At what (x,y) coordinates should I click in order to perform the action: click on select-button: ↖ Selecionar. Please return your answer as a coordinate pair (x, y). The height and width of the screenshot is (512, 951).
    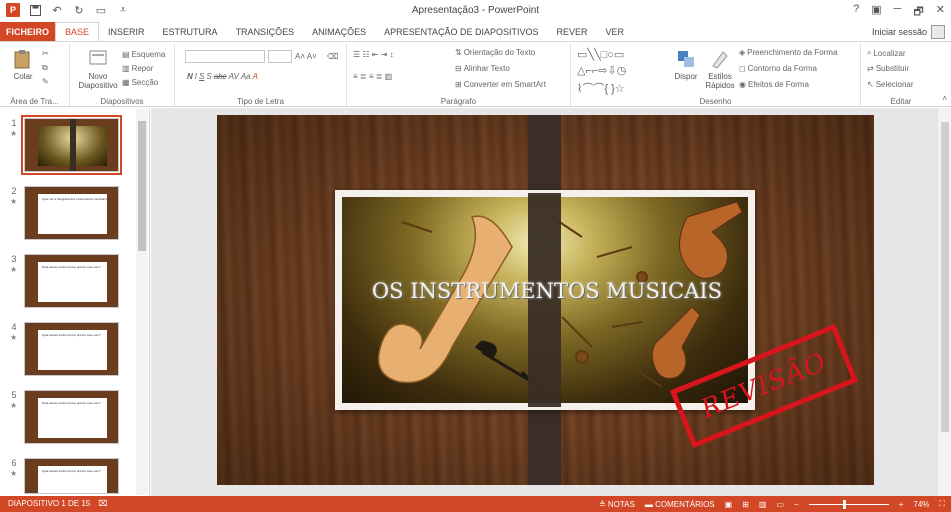
    Looking at the image, I should click on (890, 84).